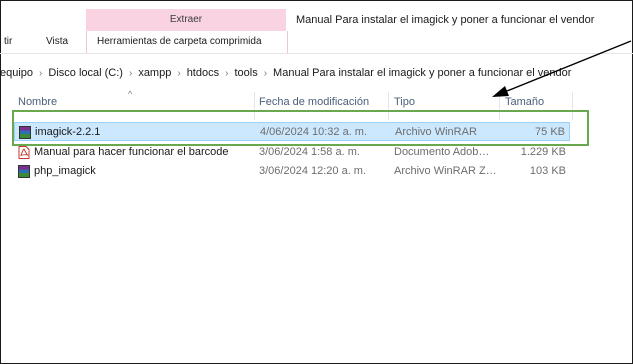 Image resolution: width=633 pixels, height=364 pixels. What do you see at coordinates (154, 73) in the screenshot?
I see `breadcrumb-xampp: xampp` at bounding box center [154, 73].